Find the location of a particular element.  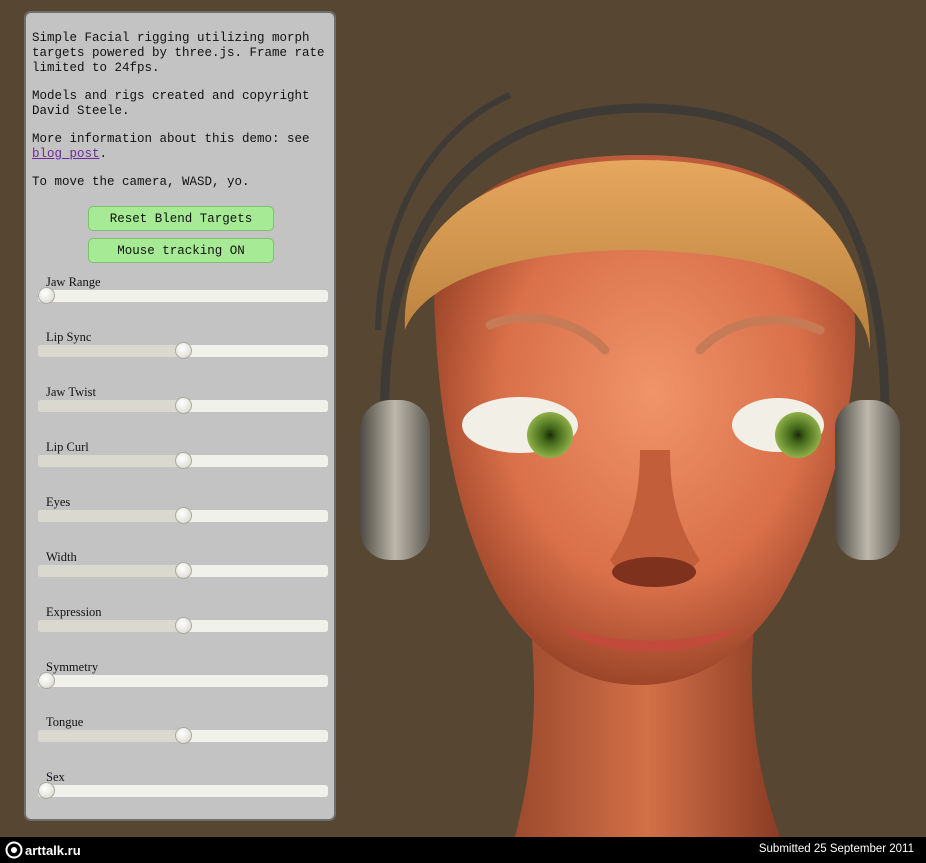

slider-label: Lip Sync is located at coordinates (69, 337).